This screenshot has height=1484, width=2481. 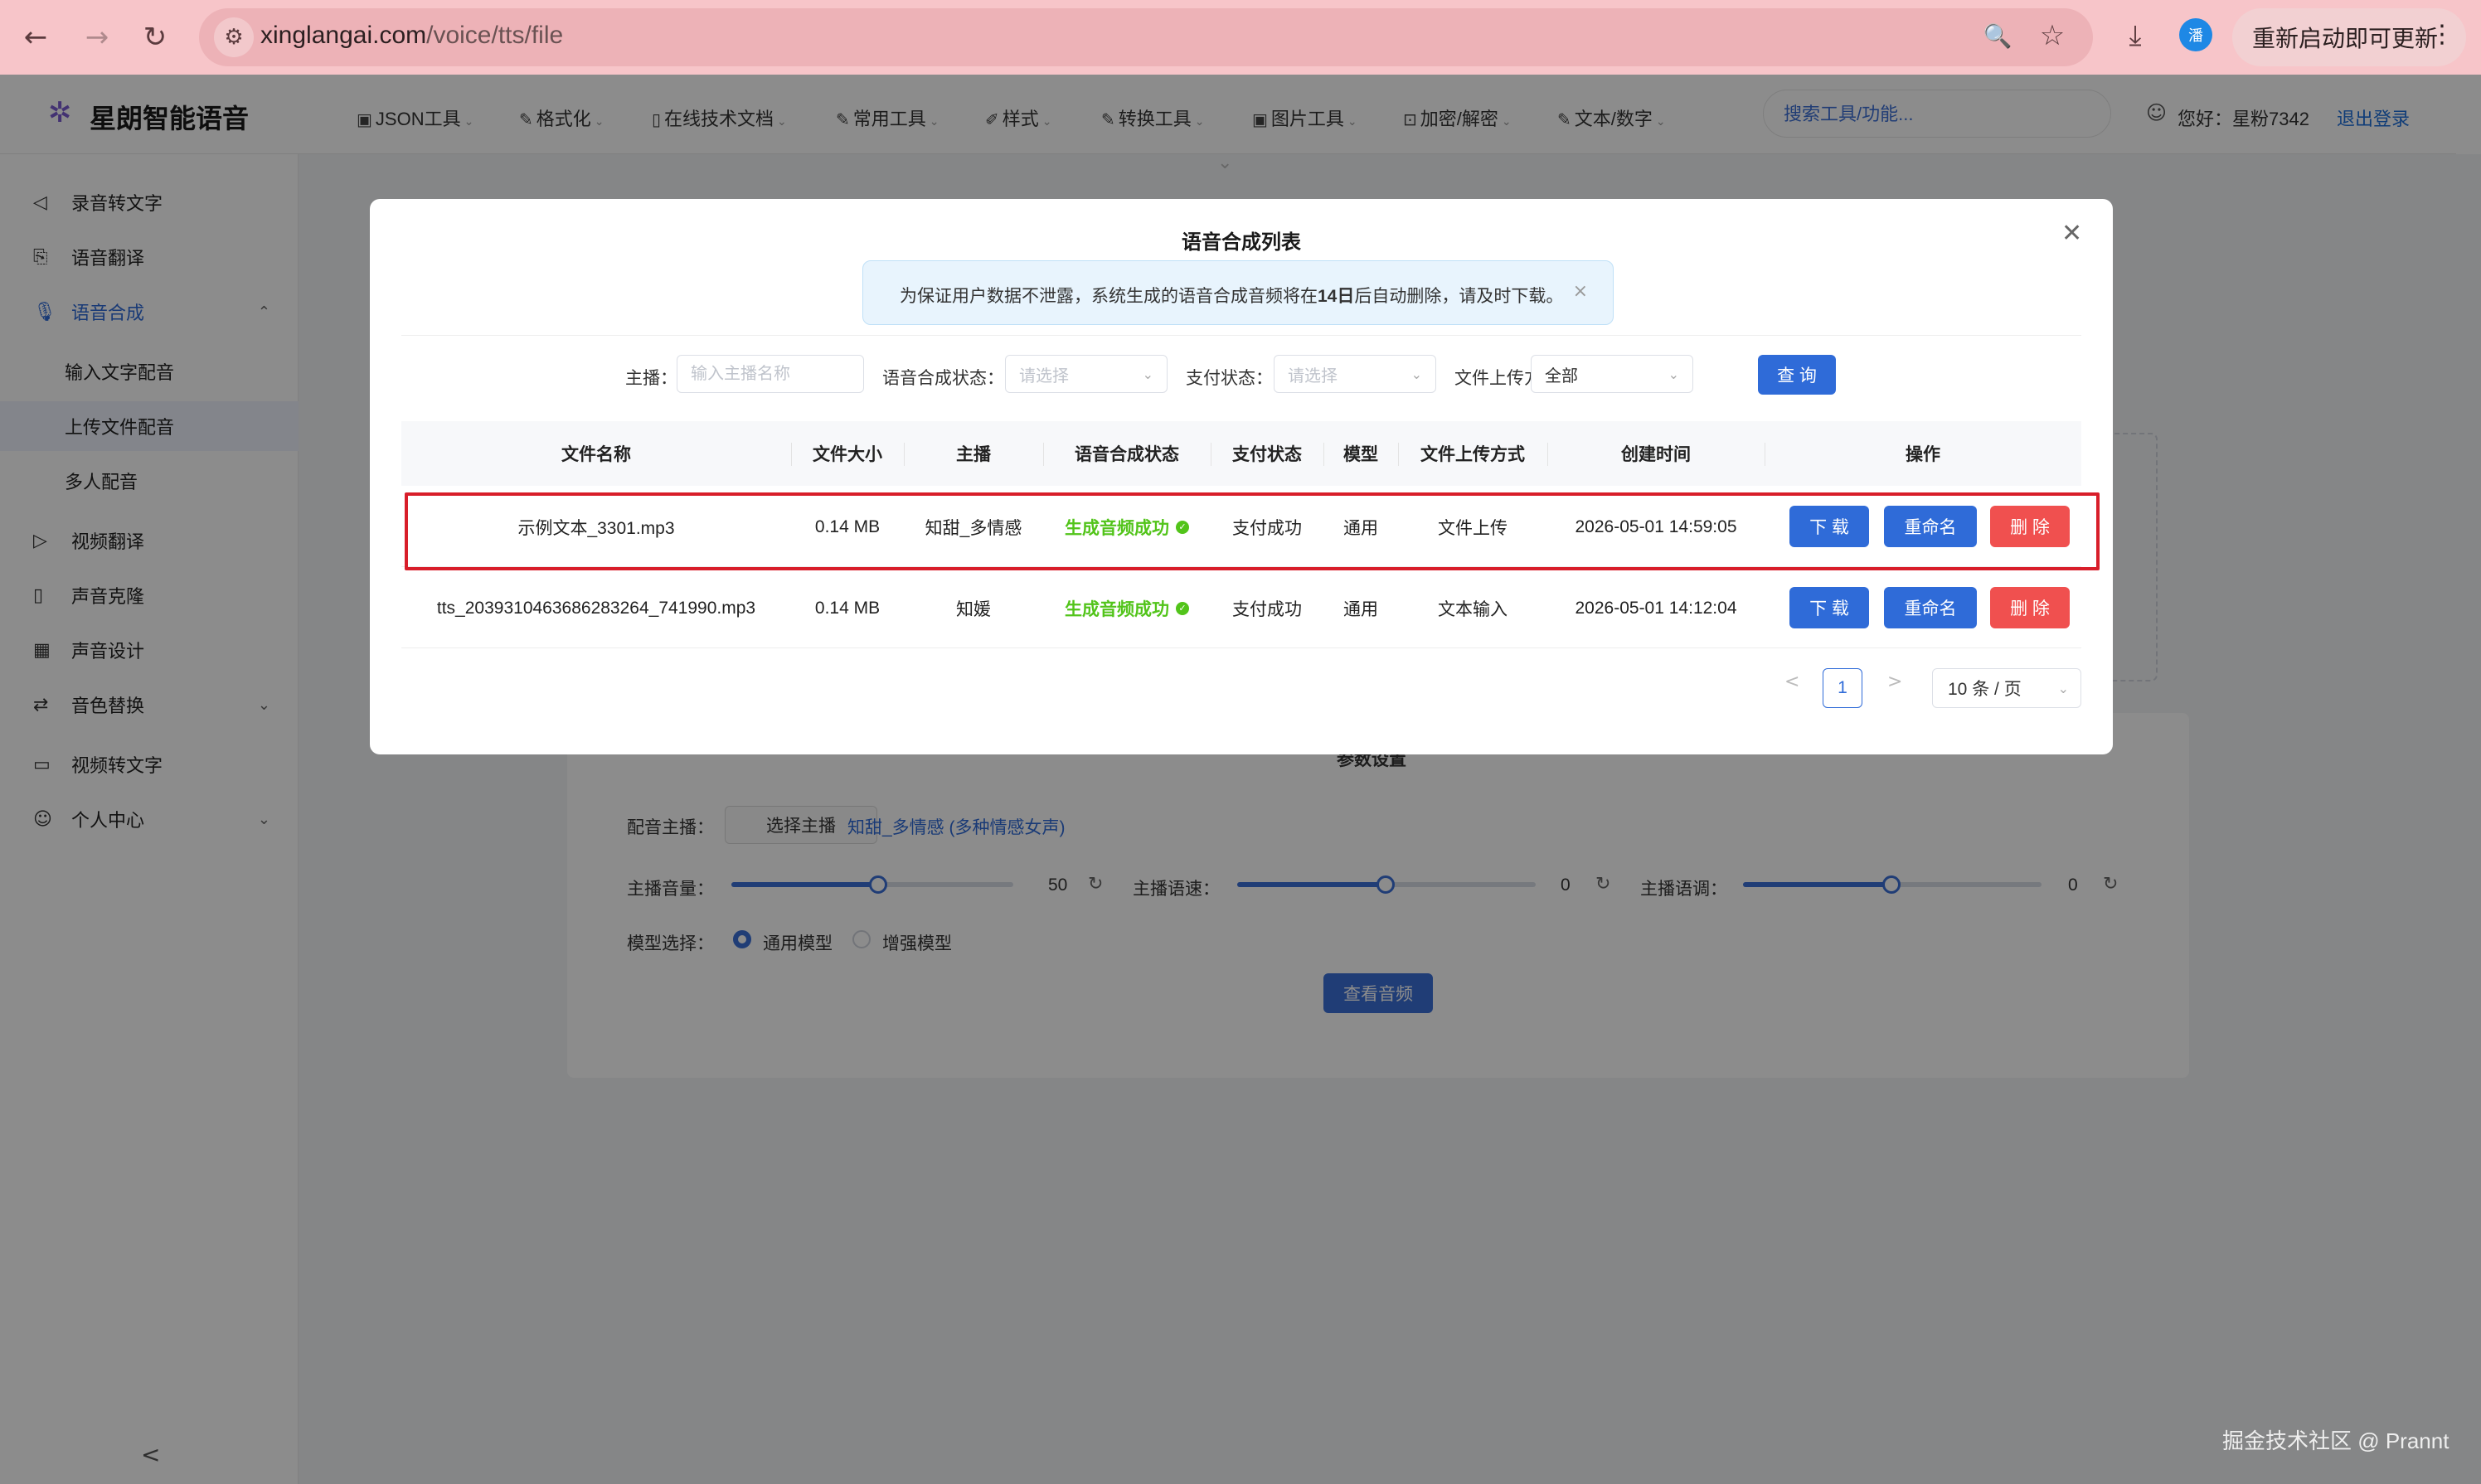 What do you see at coordinates (343, 35) in the screenshot?
I see `url-host: xinglangai.com` at bounding box center [343, 35].